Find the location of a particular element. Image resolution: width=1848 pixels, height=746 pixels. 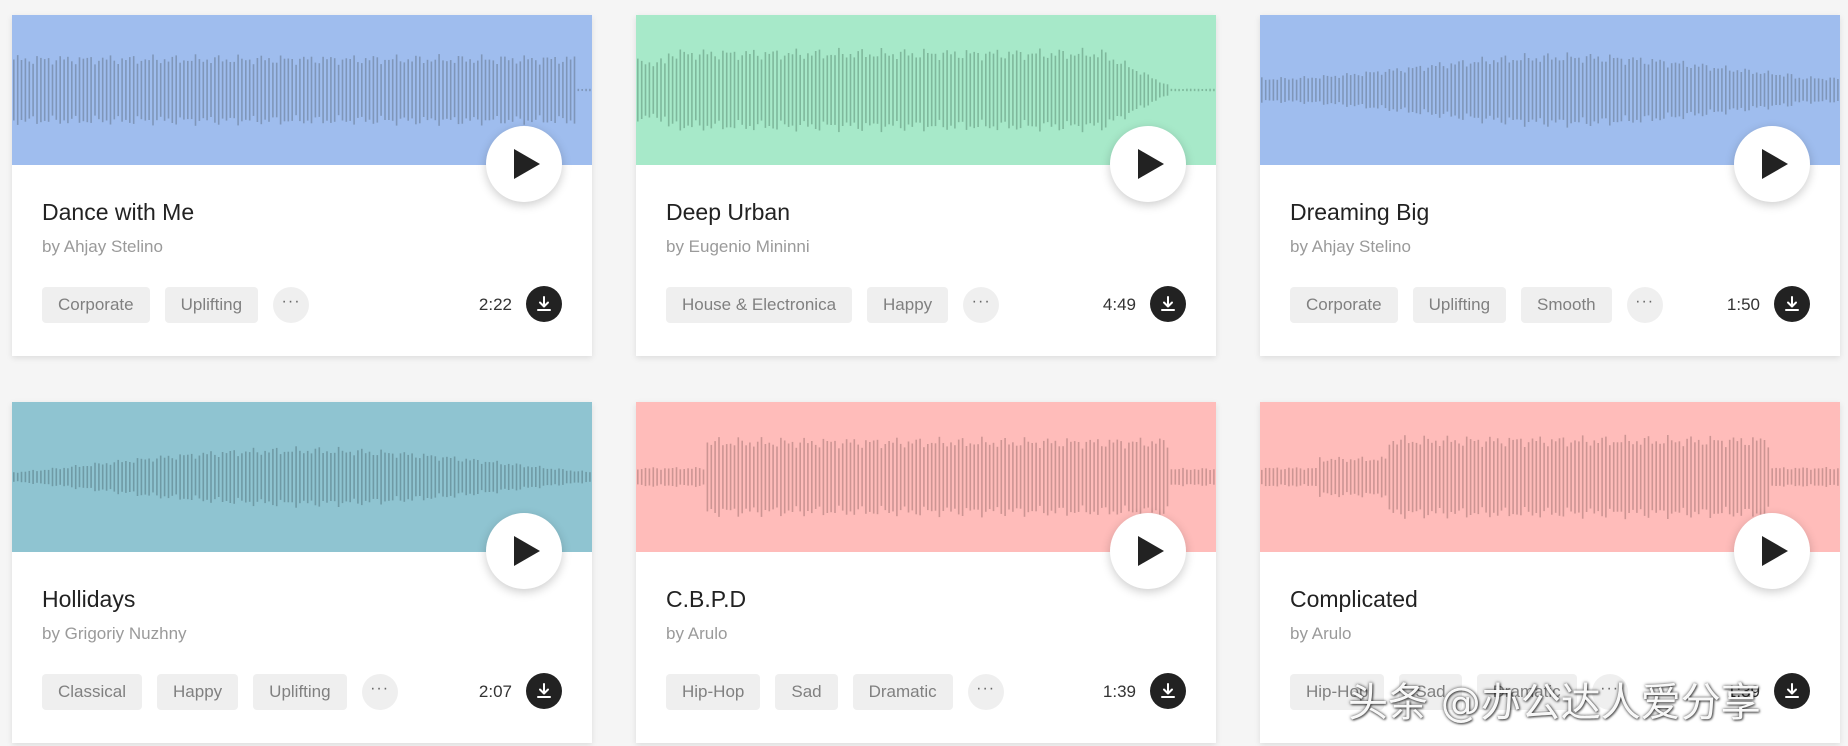

track-title: Deep Urban is located at coordinates (728, 212).